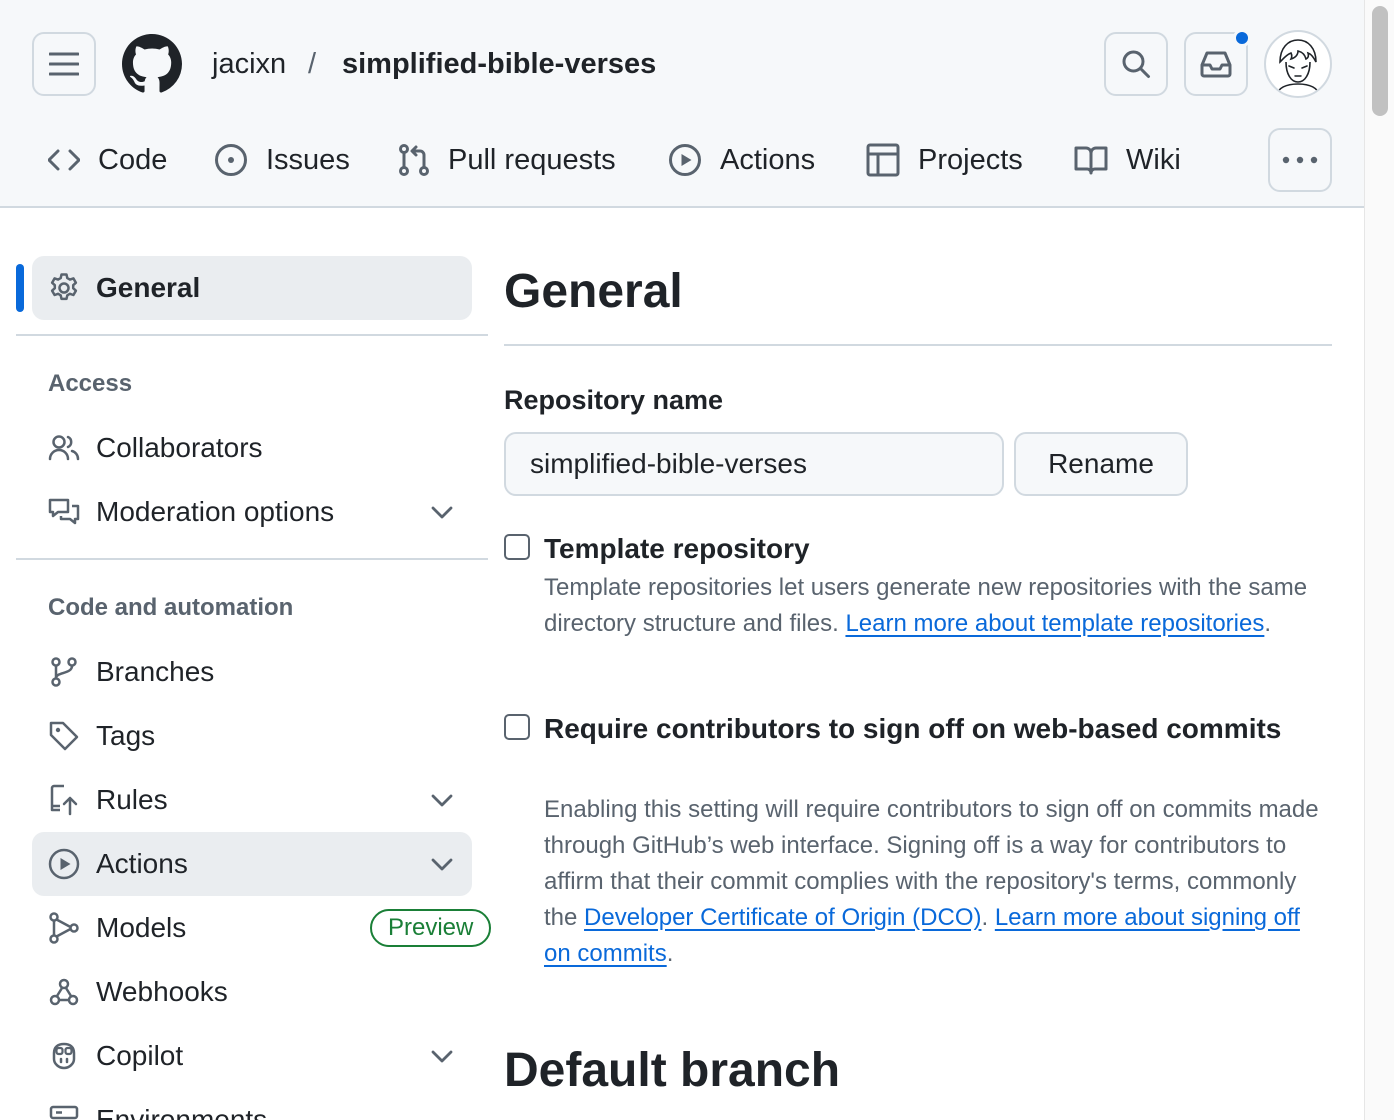  Describe the element at coordinates (64, 448) in the screenshot. I see `people-icon` at that location.